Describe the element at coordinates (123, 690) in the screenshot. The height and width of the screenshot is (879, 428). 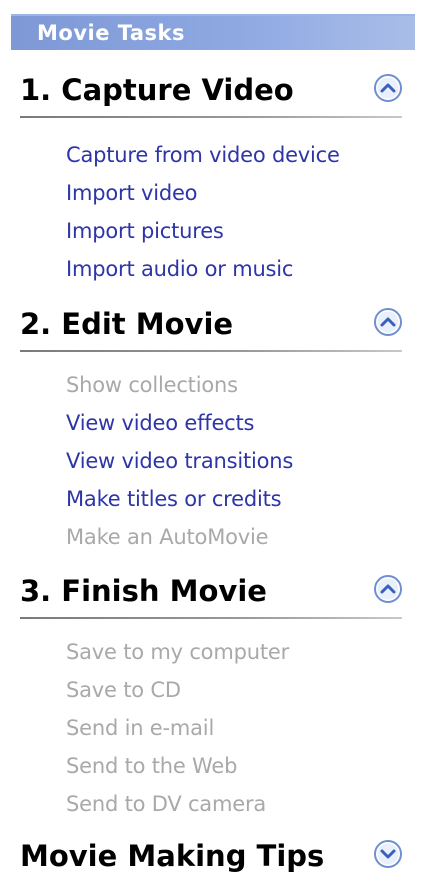
I see `task-save-to-cd: Save to CD` at that location.